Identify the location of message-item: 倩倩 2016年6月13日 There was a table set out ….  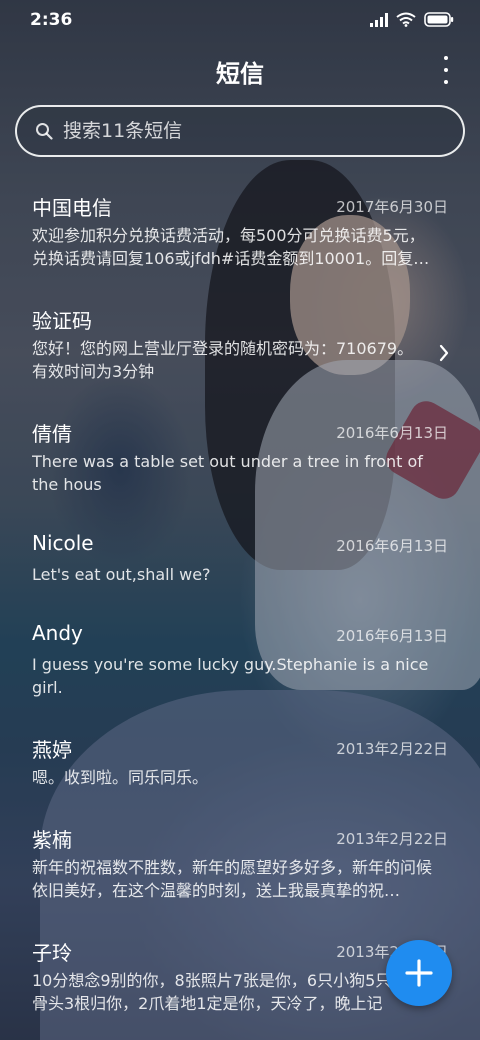
(240, 460).